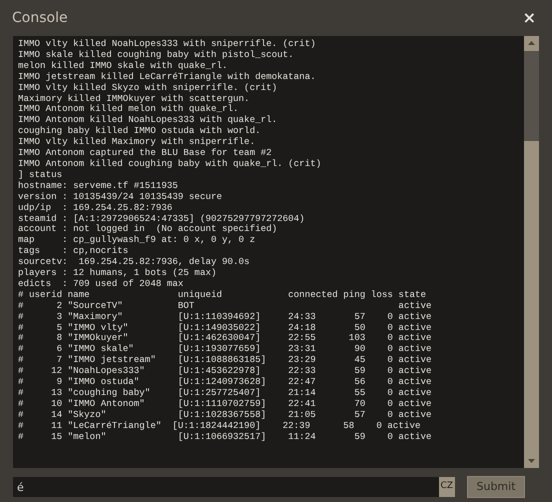 This screenshot has width=552, height=502. I want to click on console-line: # 10 "IMMO Antonom" [U:1:1110702759] 22:41 70 0 active, so click(225, 404).